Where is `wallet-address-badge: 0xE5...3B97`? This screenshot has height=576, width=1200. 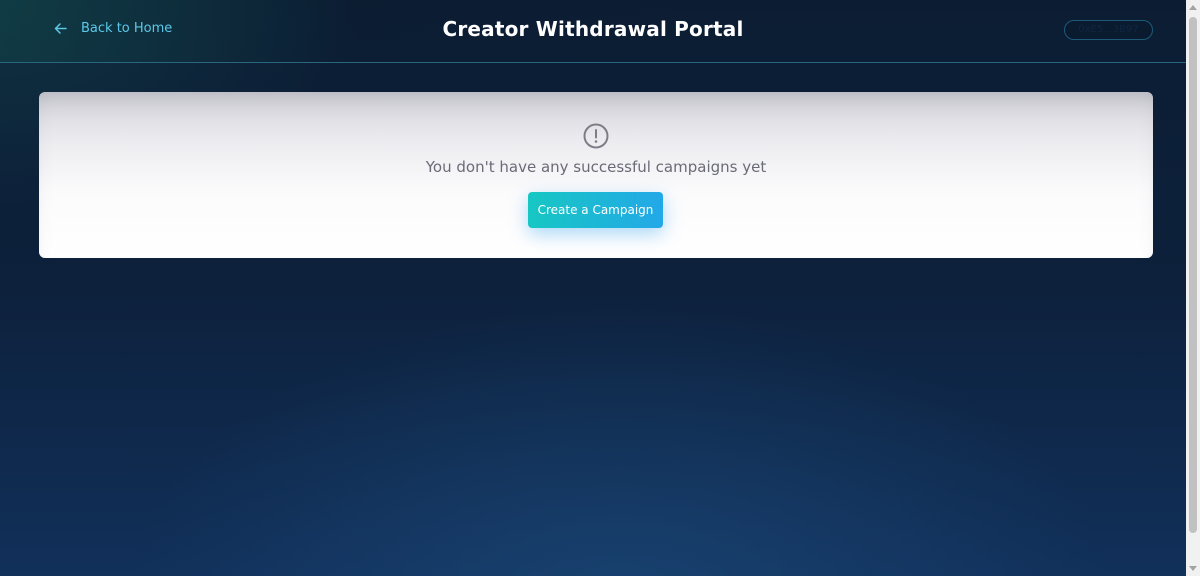
wallet-address-badge: 0xE5...3B97 is located at coordinates (1108, 30).